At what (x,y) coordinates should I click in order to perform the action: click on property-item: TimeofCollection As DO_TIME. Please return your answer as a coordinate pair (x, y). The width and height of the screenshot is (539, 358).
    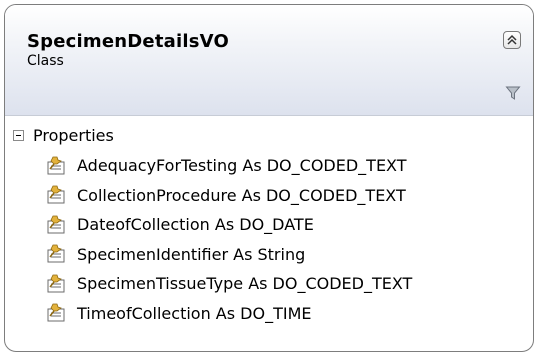
    Looking at the image, I should click on (269, 314).